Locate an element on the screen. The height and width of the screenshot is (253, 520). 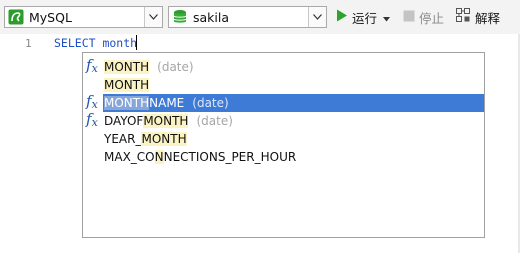
autocomplete-item: fx DAYOFMONTH (date) is located at coordinates (283, 120).